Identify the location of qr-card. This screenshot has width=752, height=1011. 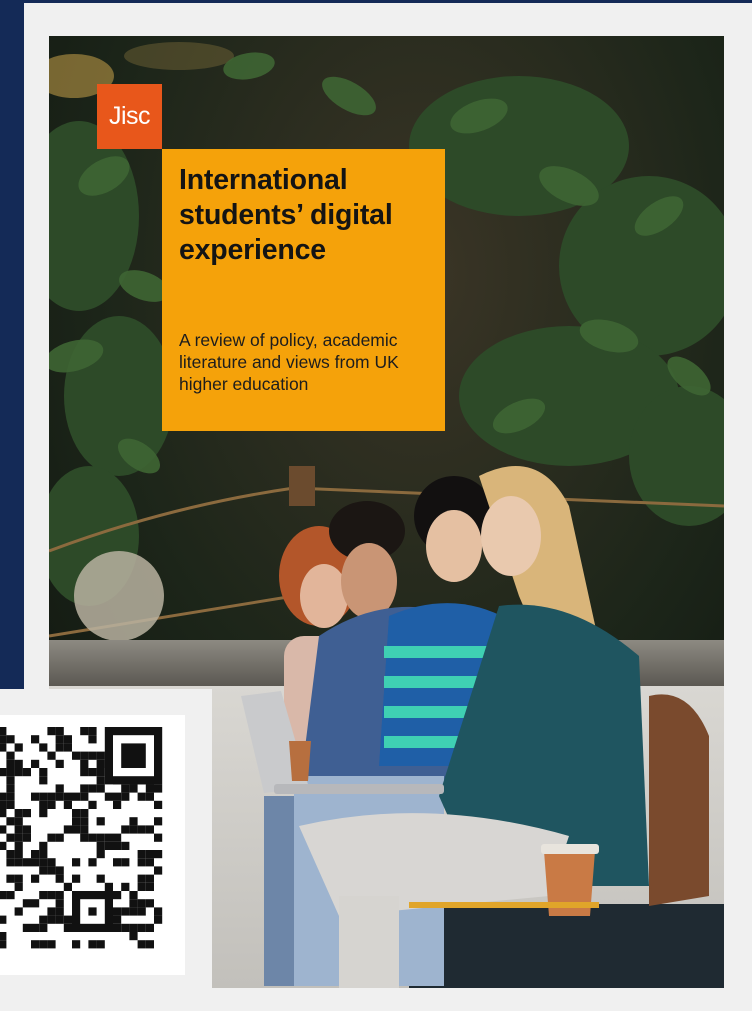
(106, 844).